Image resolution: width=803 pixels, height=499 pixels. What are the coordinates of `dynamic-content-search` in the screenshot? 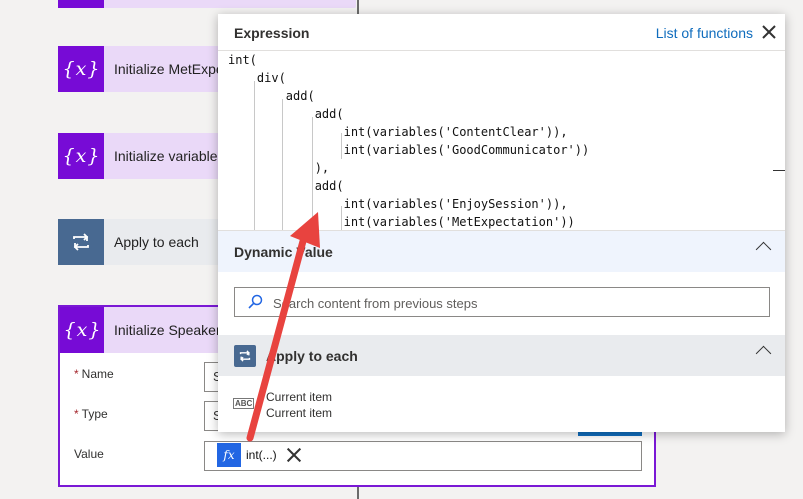 It's located at (502, 302).